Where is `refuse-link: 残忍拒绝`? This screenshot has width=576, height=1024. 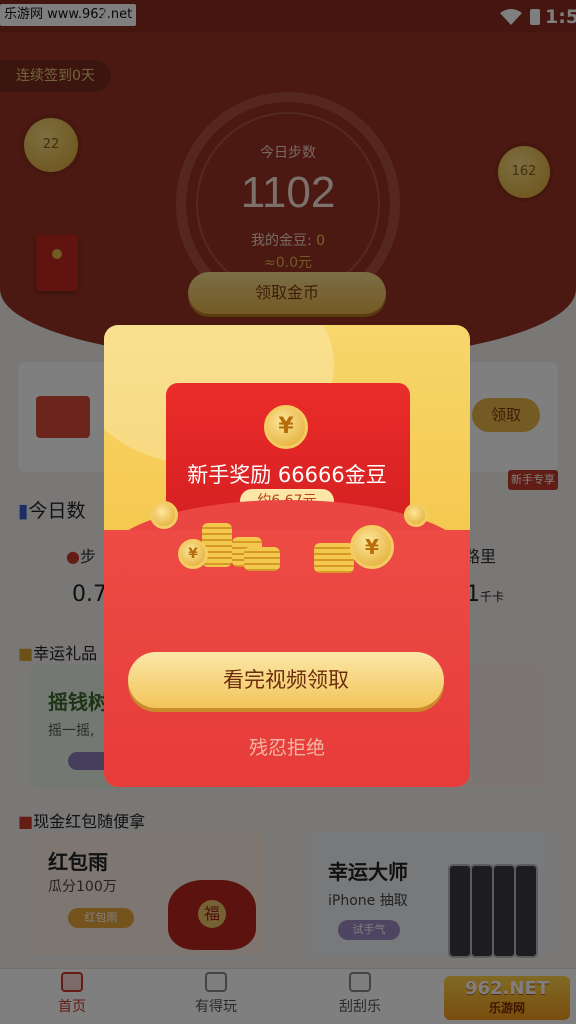 refuse-link: 残忍拒绝 is located at coordinates (287, 746).